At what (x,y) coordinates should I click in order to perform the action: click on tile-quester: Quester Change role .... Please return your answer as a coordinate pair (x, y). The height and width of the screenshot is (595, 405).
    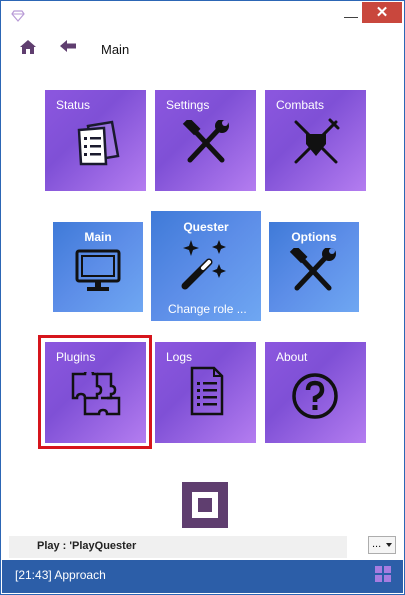
    Looking at the image, I should click on (206, 266).